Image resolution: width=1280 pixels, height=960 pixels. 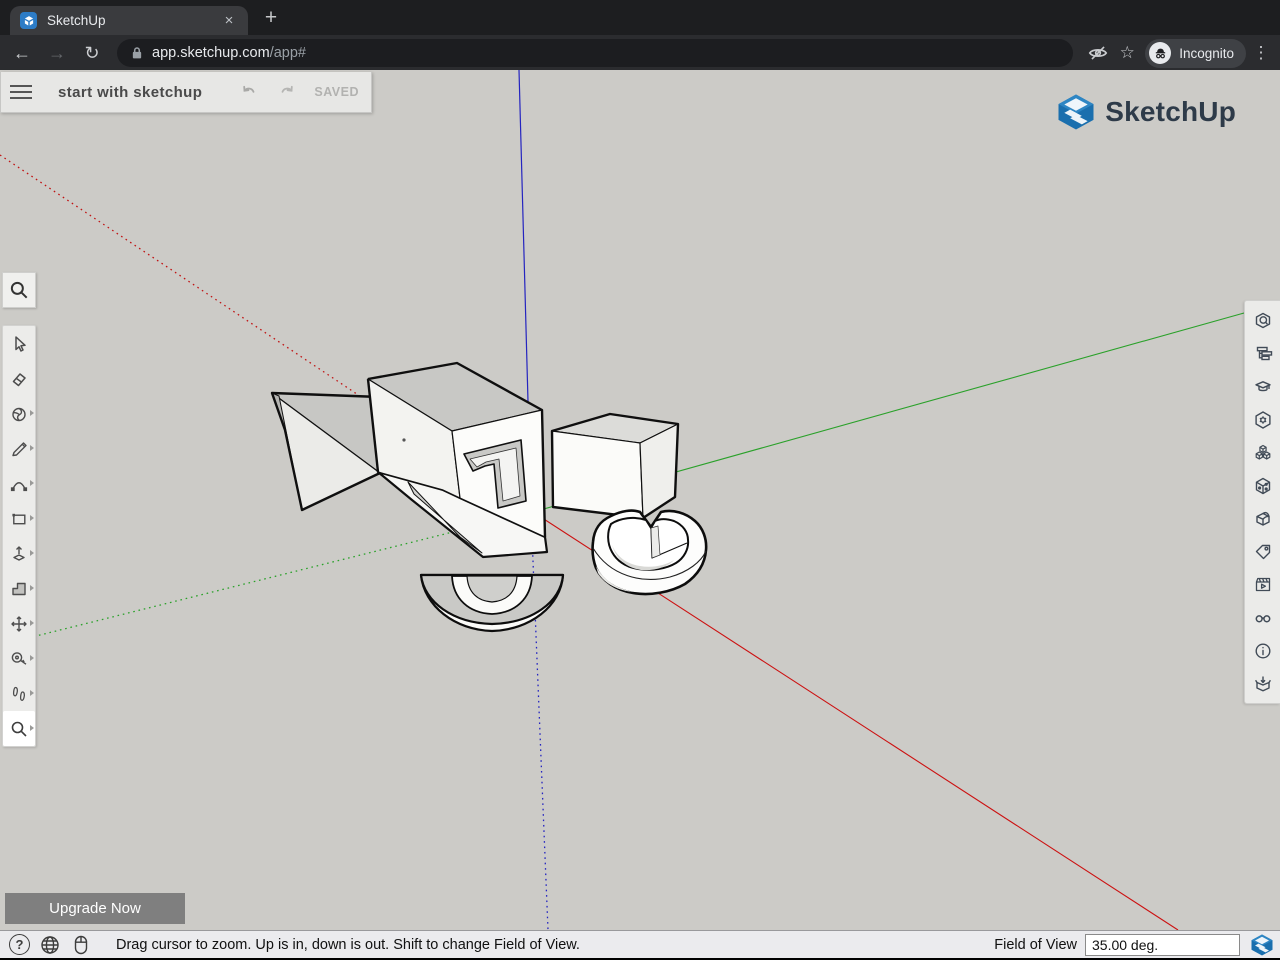 I want to click on panel-3d-warehouse, so click(x=1262, y=683).